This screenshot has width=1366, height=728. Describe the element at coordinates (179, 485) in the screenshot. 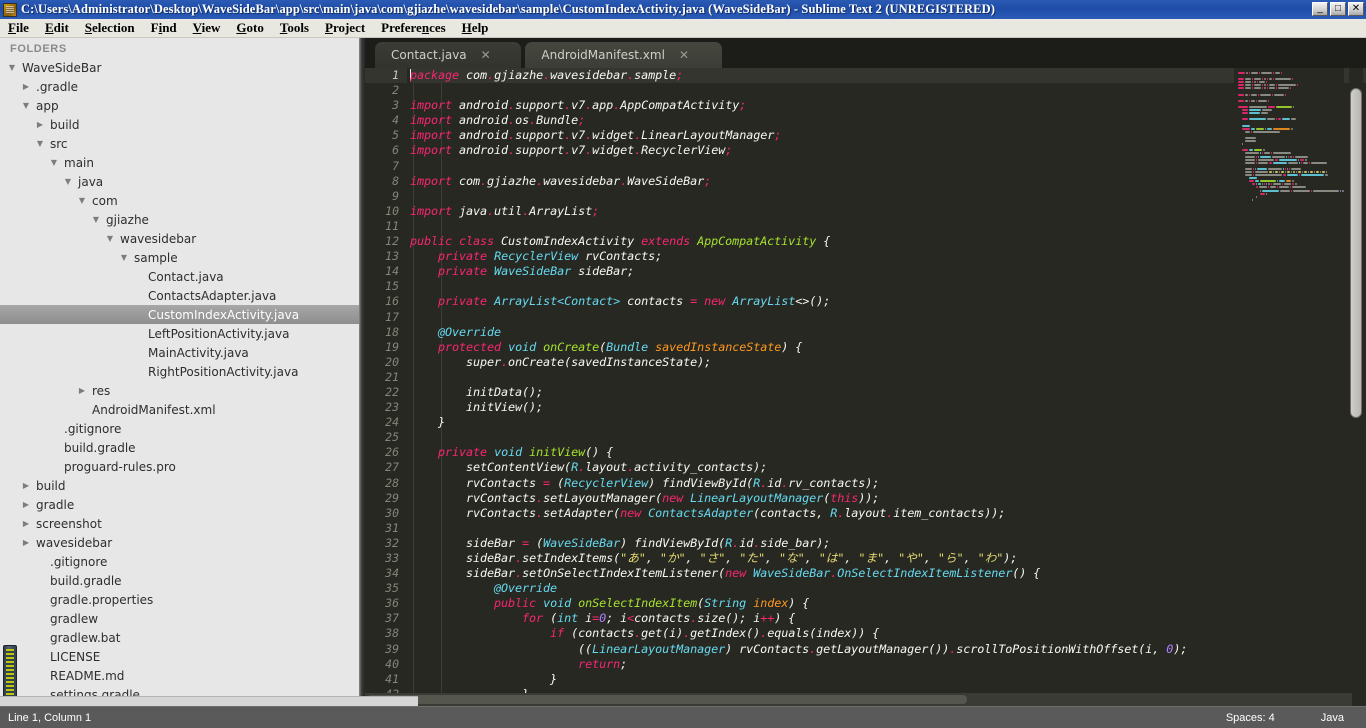

I see `tree-item: build` at that location.